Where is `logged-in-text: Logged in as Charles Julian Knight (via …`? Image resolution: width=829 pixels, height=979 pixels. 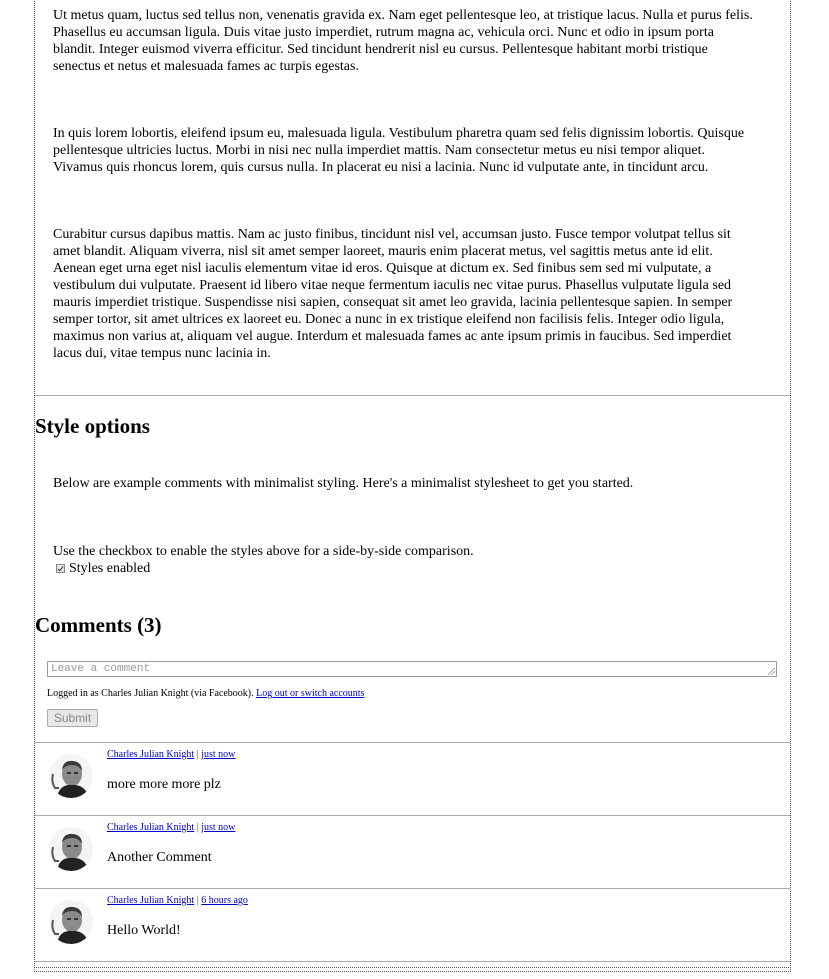 logged-in-text: Logged in as Charles Julian Knight (via … is located at coordinates (150, 693).